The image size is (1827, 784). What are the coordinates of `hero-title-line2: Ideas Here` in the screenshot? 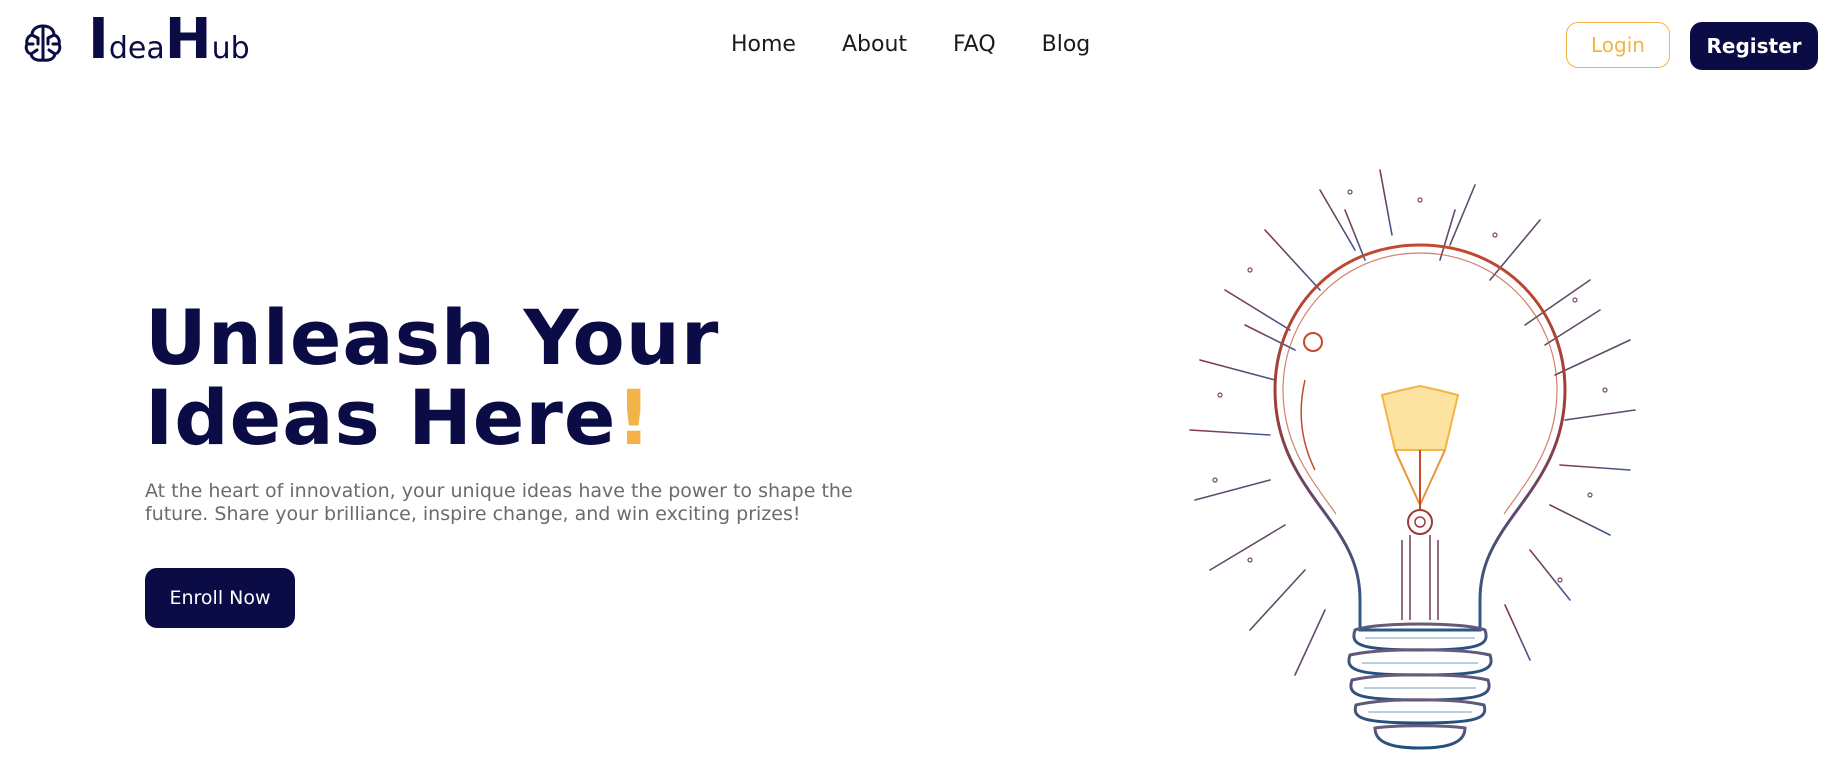 It's located at (381, 417).